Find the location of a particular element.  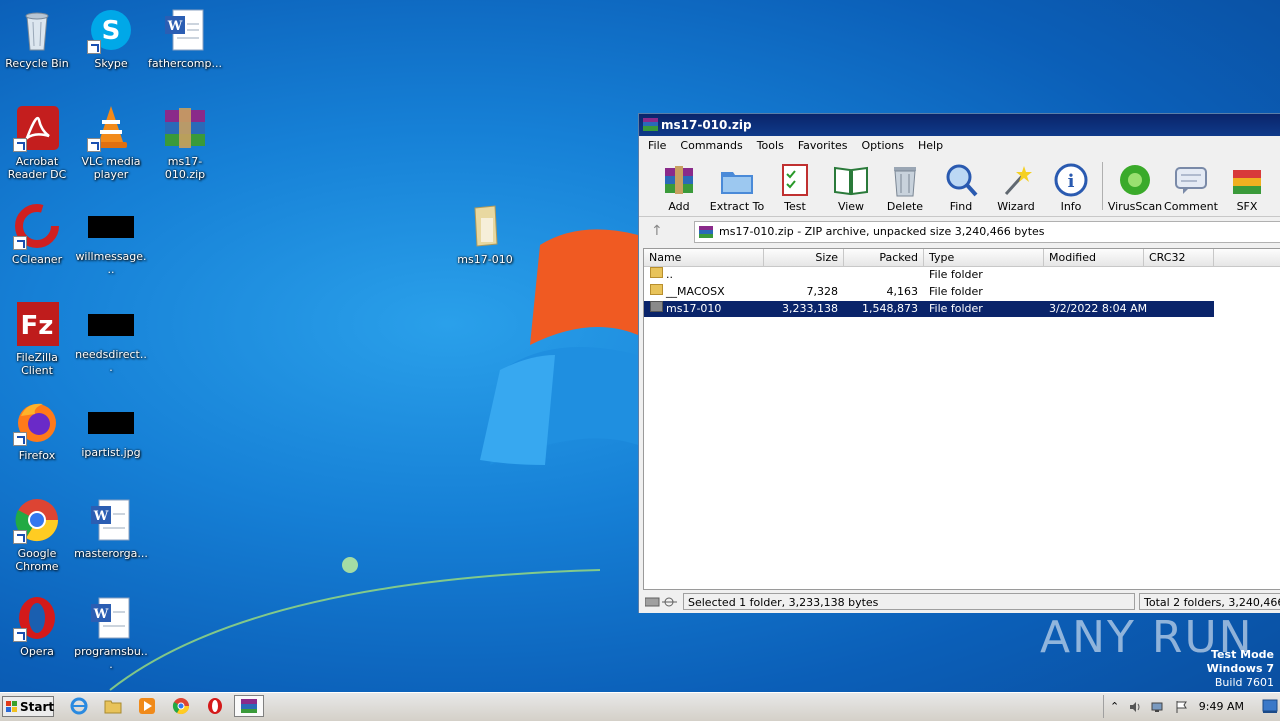

clock: 9:49 AM is located at coordinates (1221, 706).